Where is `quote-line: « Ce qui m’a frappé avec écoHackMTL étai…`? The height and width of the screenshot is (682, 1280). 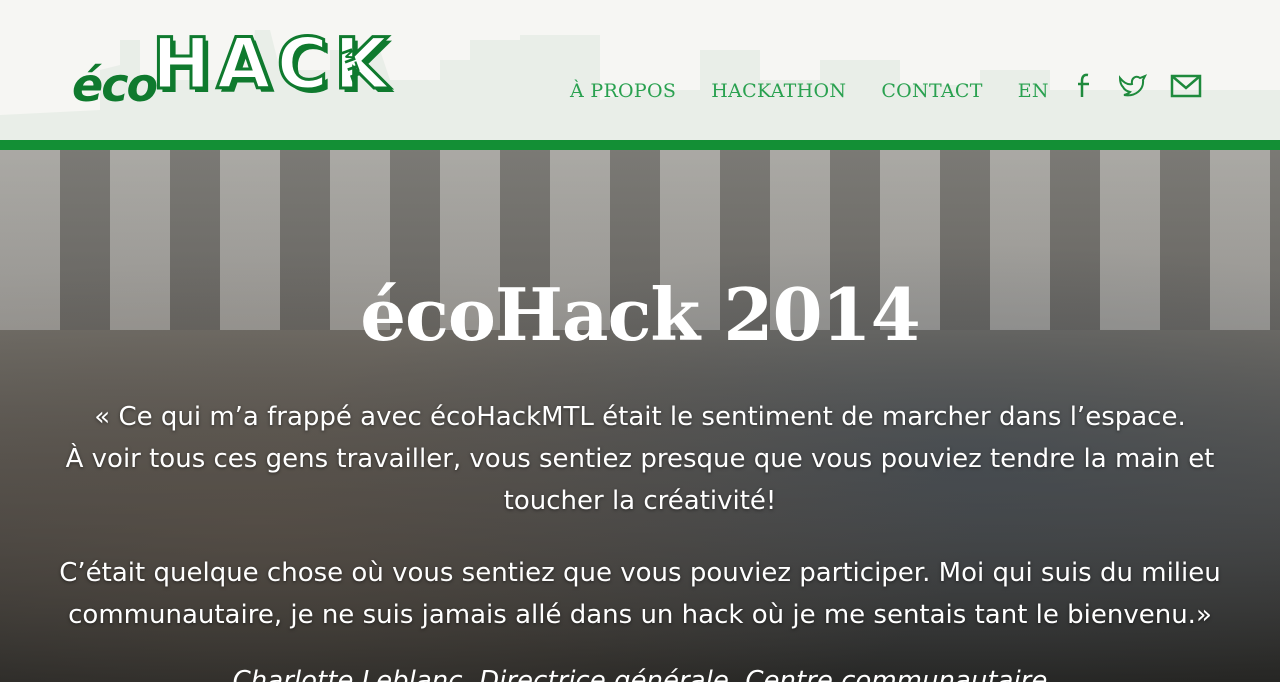
quote-line: « Ce qui m’a frappé avec écoHackMTL étai… is located at coordinates (640, 417).